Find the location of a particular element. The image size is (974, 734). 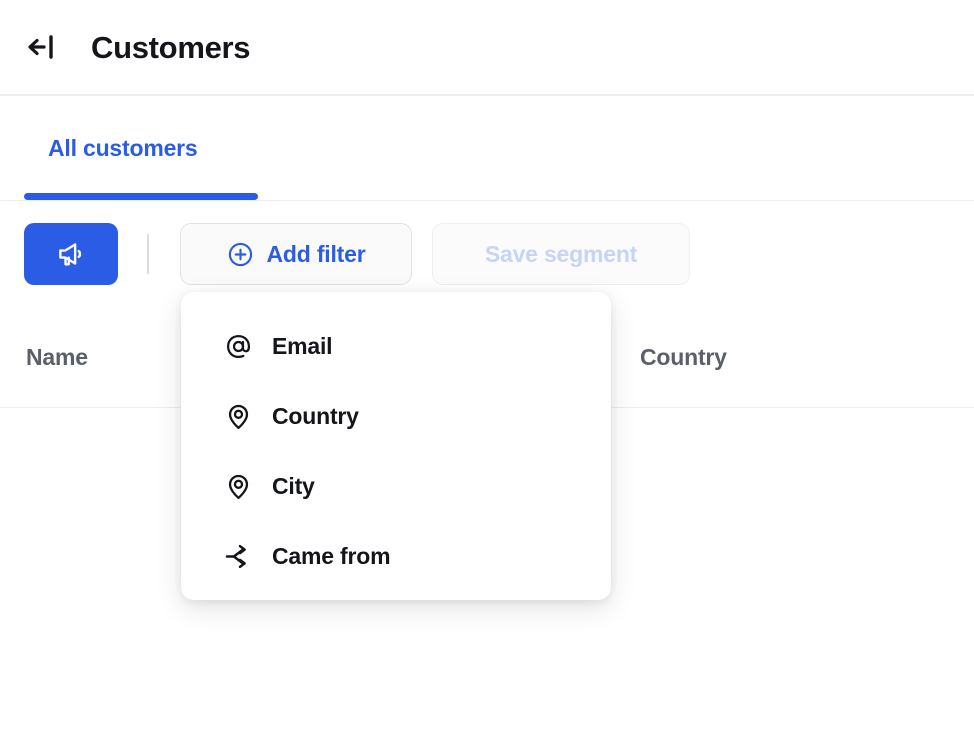

filter-option-country-label: Country is located at coordinates (315, 415).